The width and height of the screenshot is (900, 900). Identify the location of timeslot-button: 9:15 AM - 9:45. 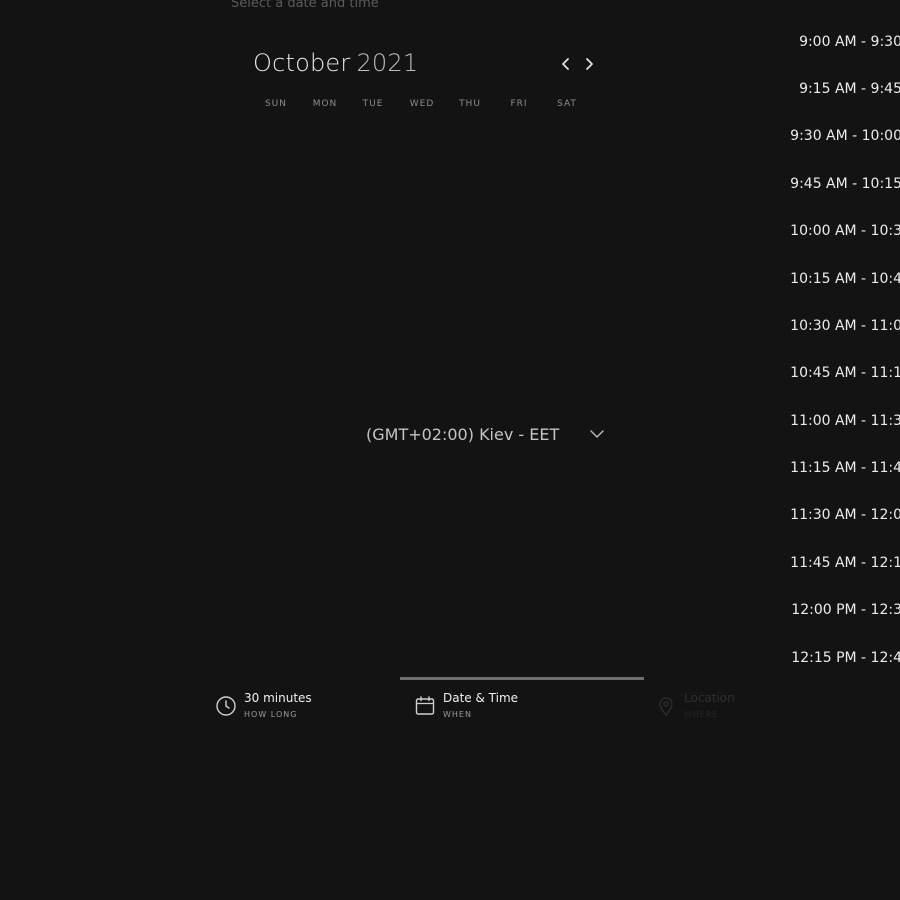
(849, 96).